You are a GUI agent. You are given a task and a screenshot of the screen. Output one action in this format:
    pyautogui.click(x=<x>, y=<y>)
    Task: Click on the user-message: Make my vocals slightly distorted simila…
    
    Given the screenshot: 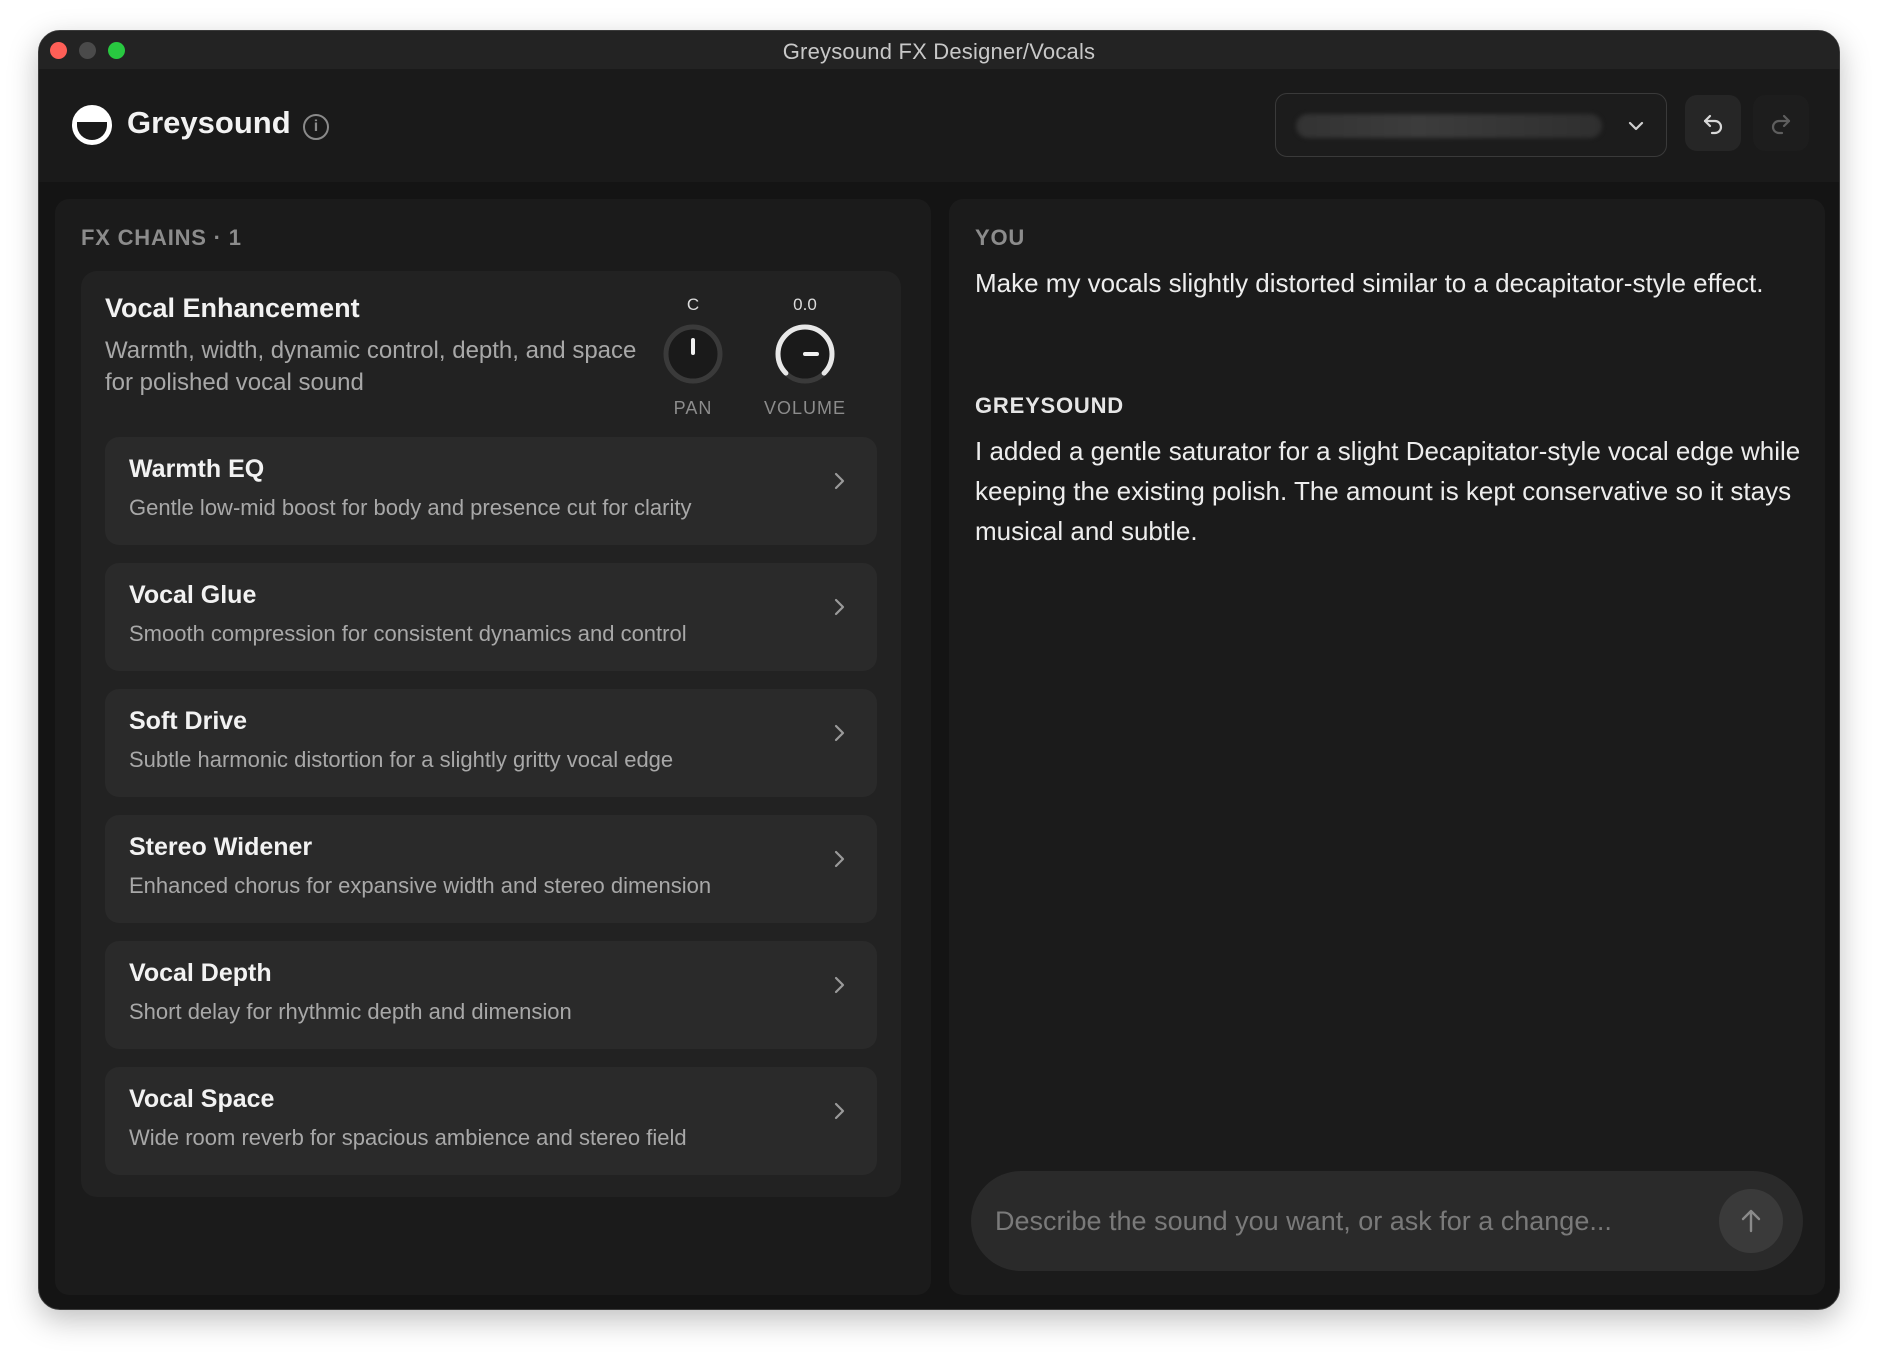 What is the action you would take?
    pyautogui.click(x=1369, y=283)
    